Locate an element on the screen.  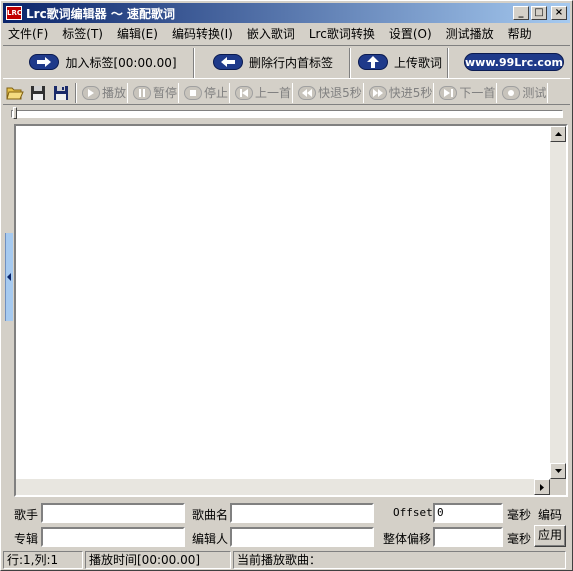
apply-button: 应用 is located at coordinates (550, 536).